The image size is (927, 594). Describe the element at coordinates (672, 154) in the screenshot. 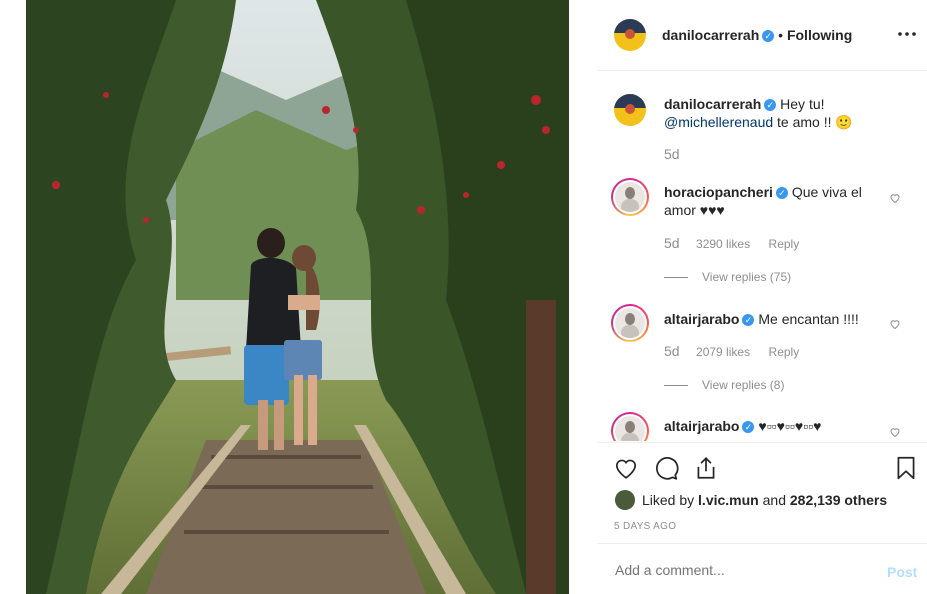

I see `caption-time: 5d` at that location.